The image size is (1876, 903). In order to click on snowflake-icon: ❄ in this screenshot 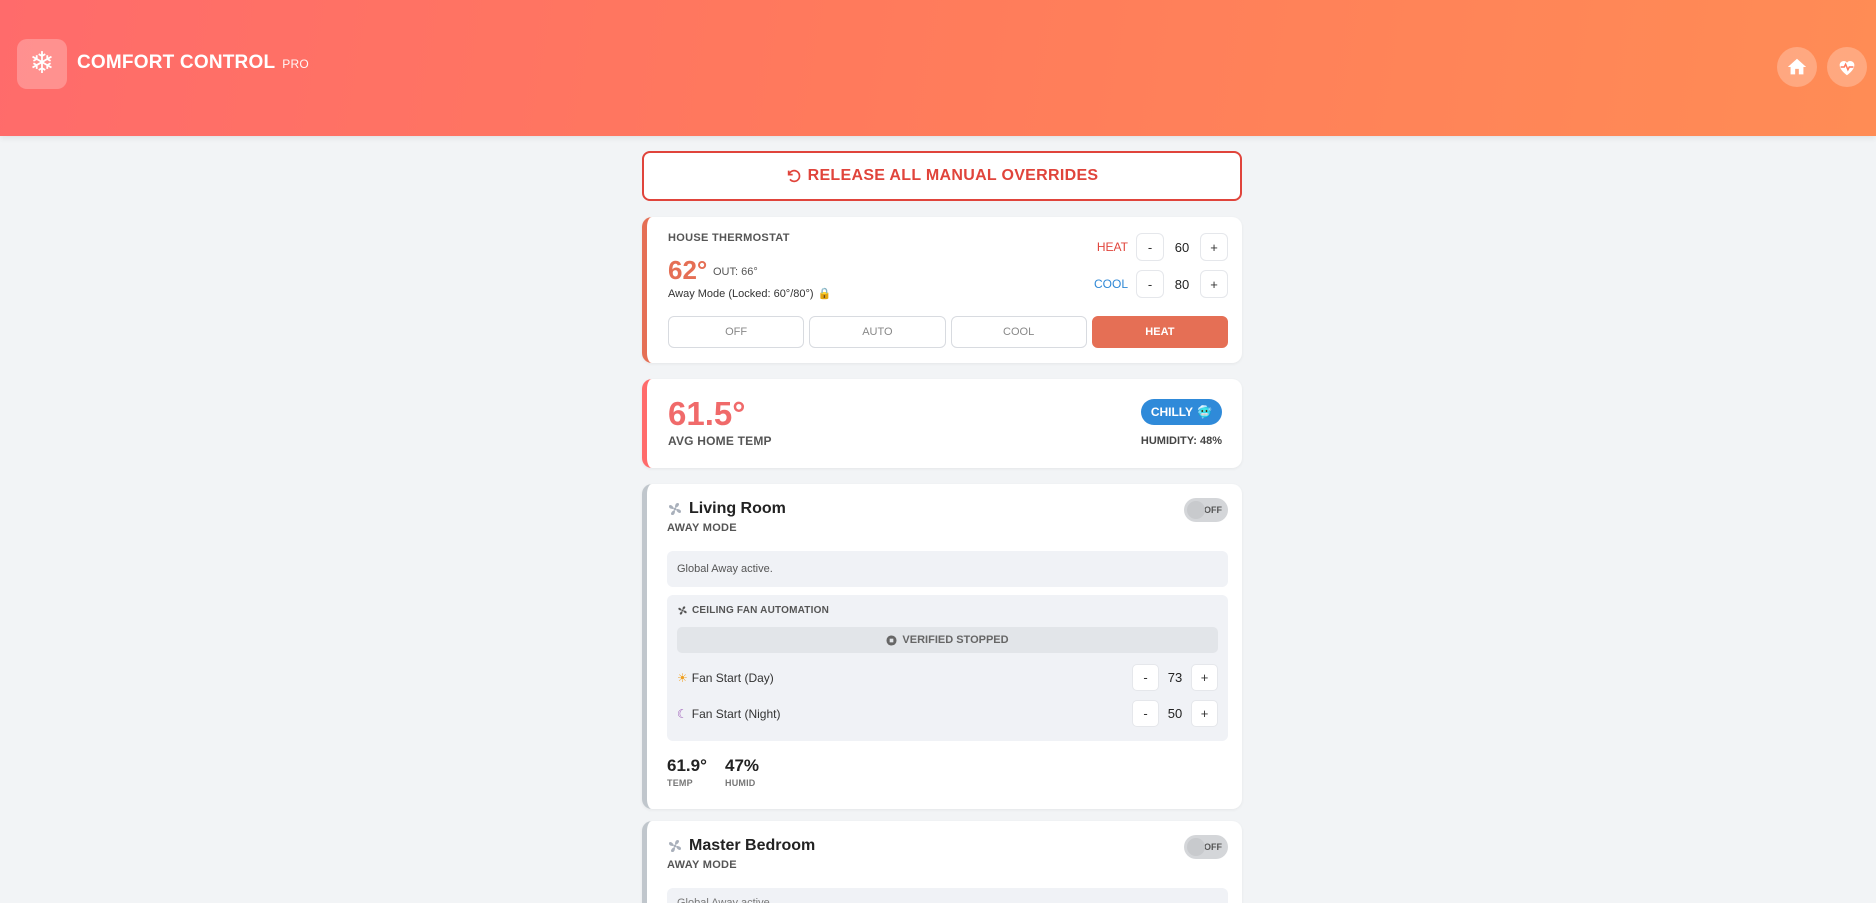, I will do `click(42, 64)`.